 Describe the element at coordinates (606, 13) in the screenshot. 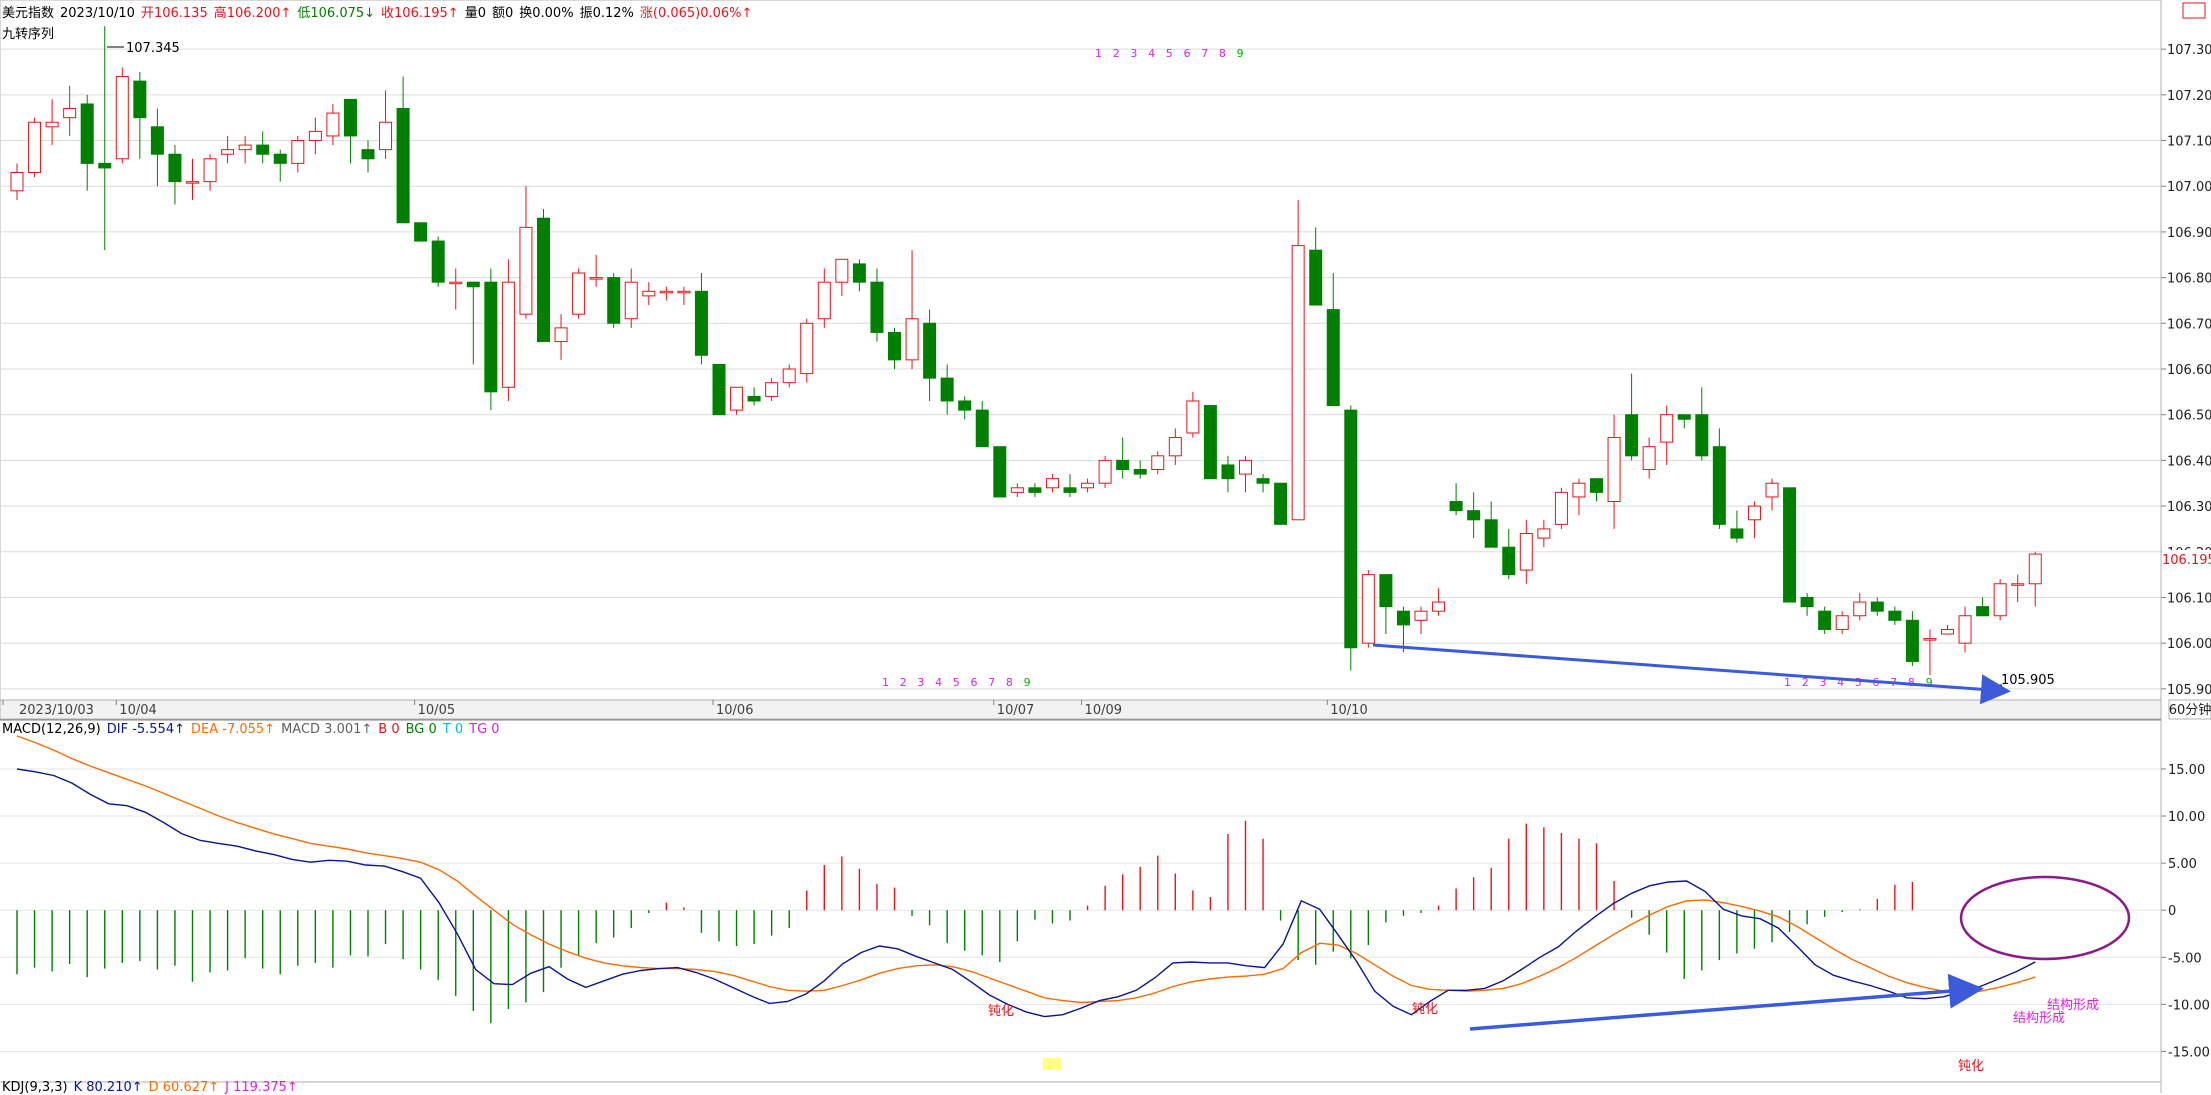

I see `amplitude-value: 振0.12%` at that location.